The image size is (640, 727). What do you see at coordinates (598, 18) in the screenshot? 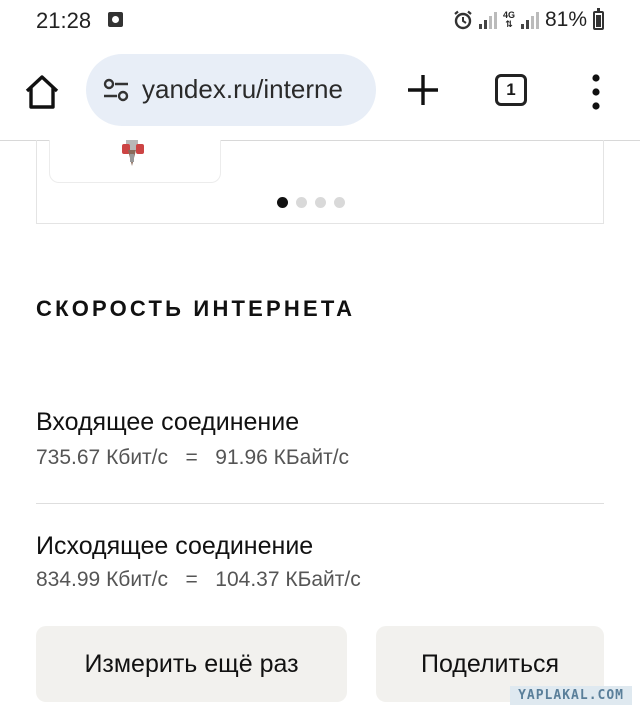
I see `battery-icon` at bounding box center [598, 18].